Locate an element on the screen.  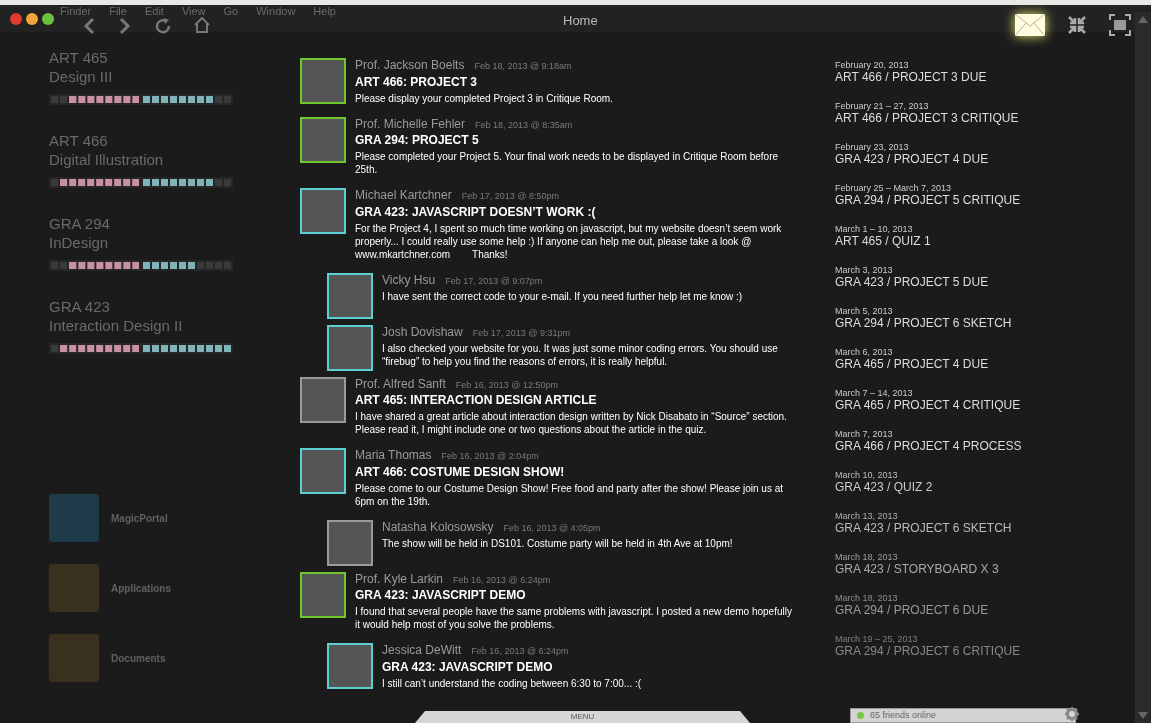
author-name: Natasha Kolosowsky is located at coordinates (438, 526).